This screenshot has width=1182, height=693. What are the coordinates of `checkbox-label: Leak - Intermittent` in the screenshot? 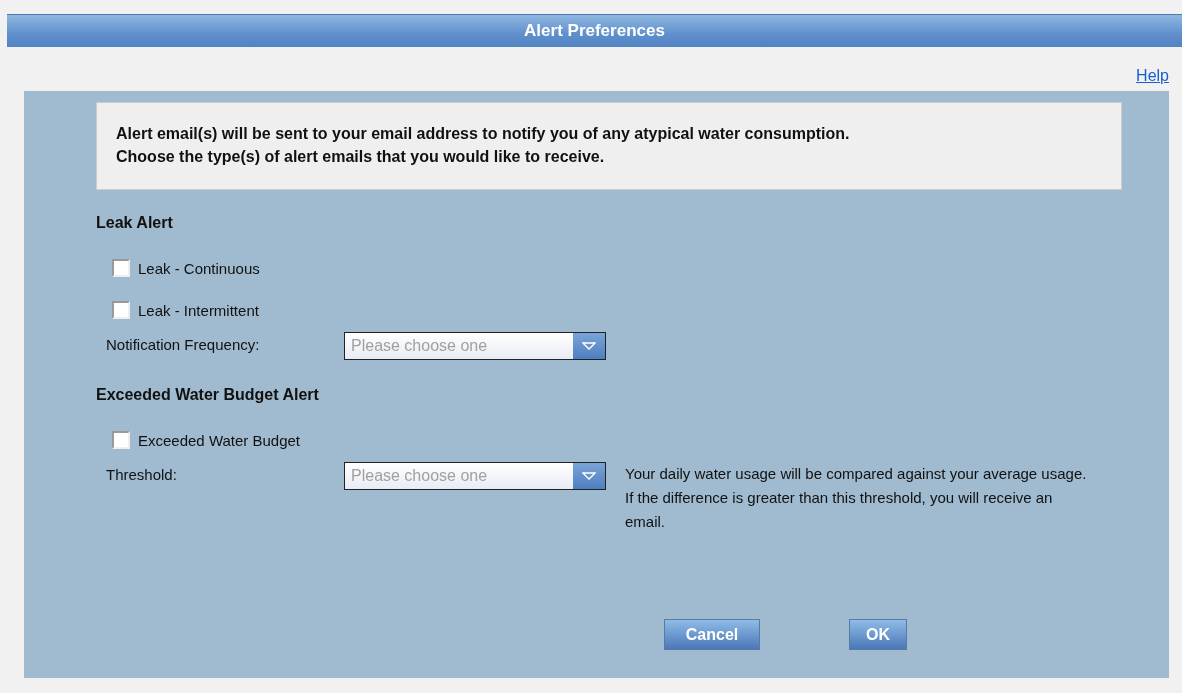 It's located at (198, 310).